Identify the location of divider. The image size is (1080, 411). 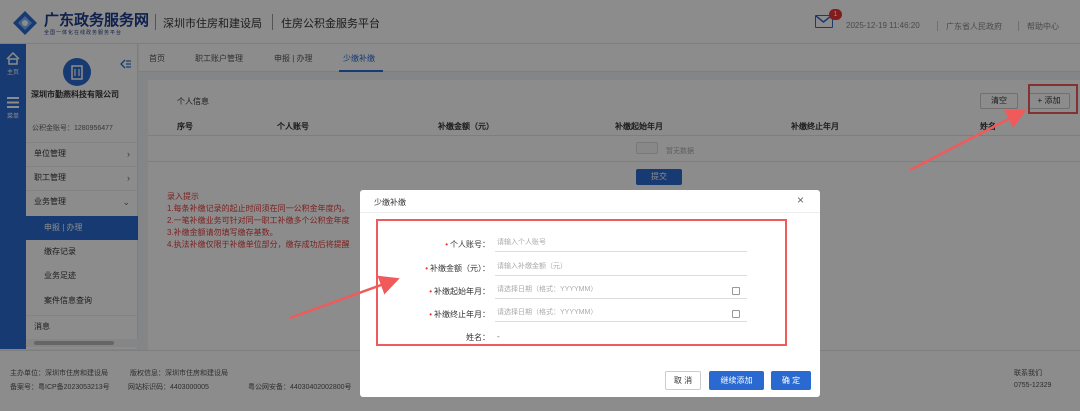
(590, 212).